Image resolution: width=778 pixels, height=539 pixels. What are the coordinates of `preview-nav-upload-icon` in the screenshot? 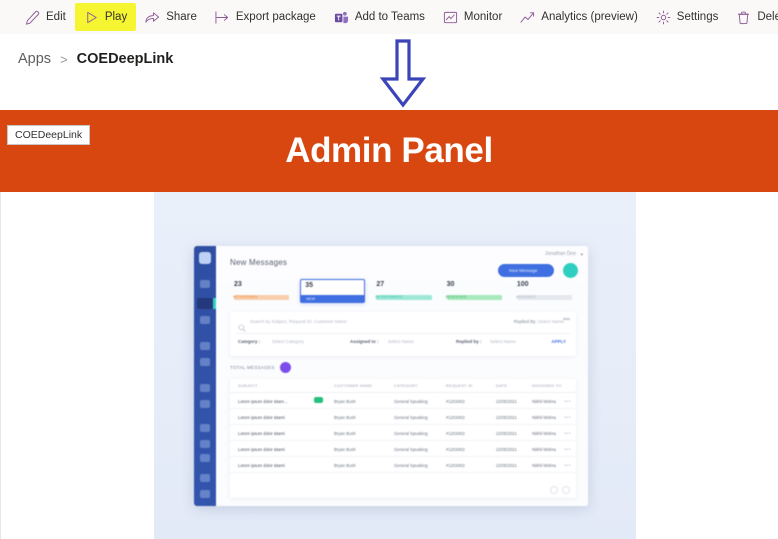 It's located at (205, 444).